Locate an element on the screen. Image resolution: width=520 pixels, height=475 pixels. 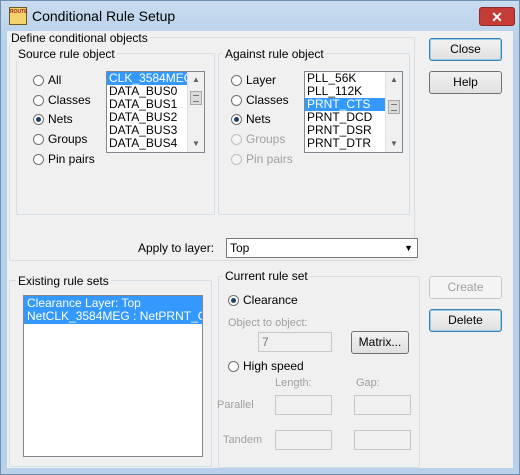
against-radio-nets: Nets is located at coordinates (251, 119).